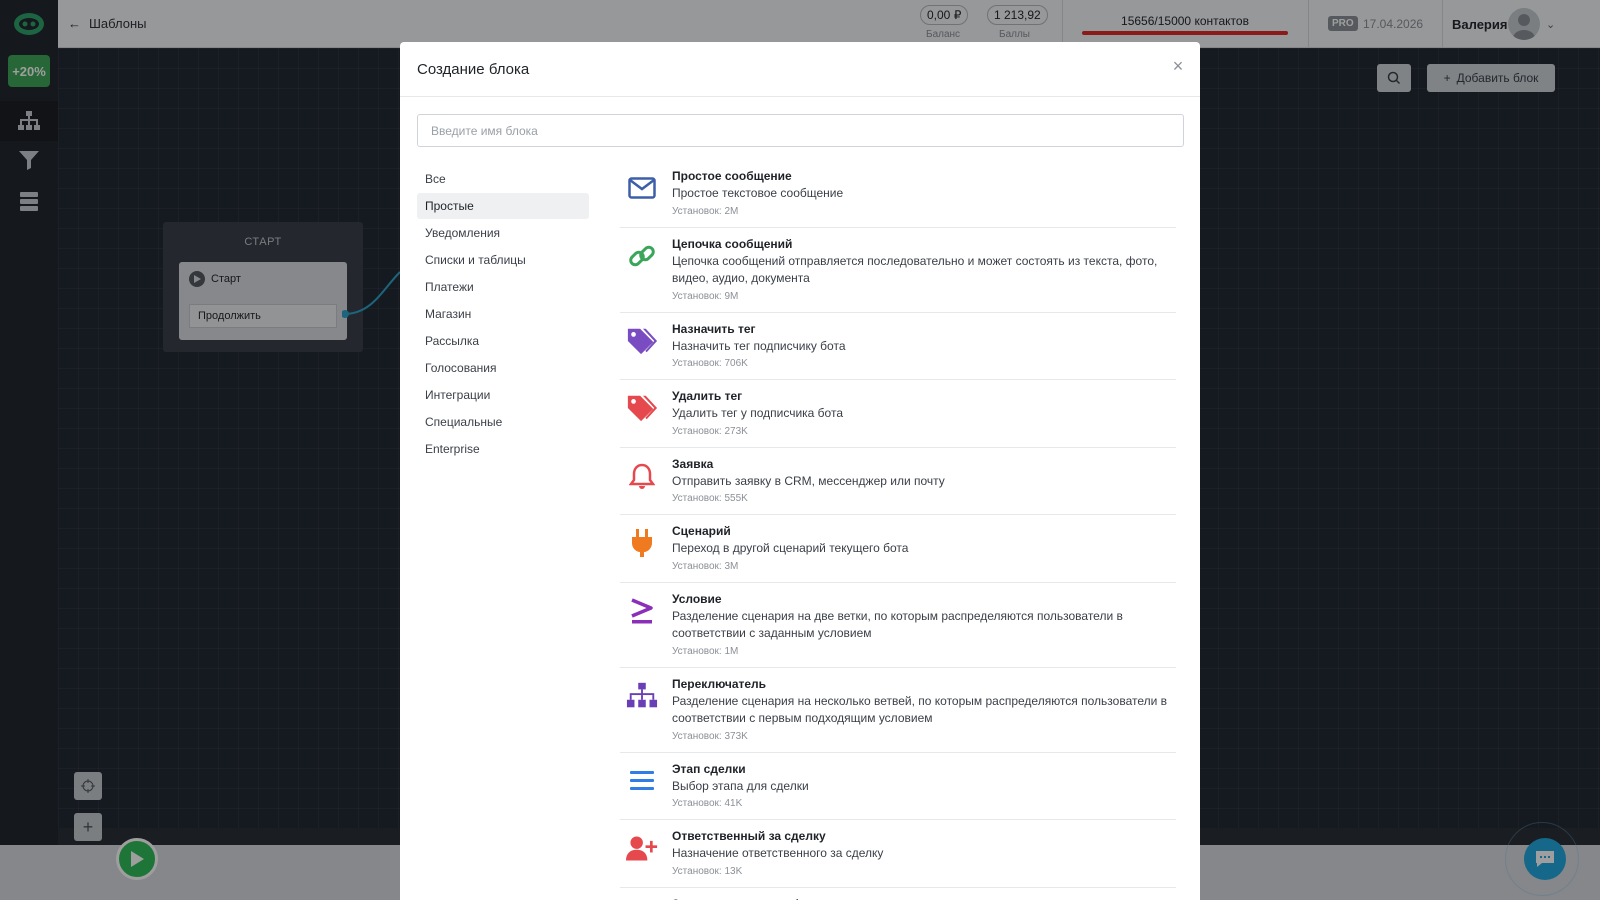 The height and width of the screenshot is (900, 1600). Describe the element at coordinates (898, 894) in the screenshot. I see `block-item: Запрос номера телефона` at that location.